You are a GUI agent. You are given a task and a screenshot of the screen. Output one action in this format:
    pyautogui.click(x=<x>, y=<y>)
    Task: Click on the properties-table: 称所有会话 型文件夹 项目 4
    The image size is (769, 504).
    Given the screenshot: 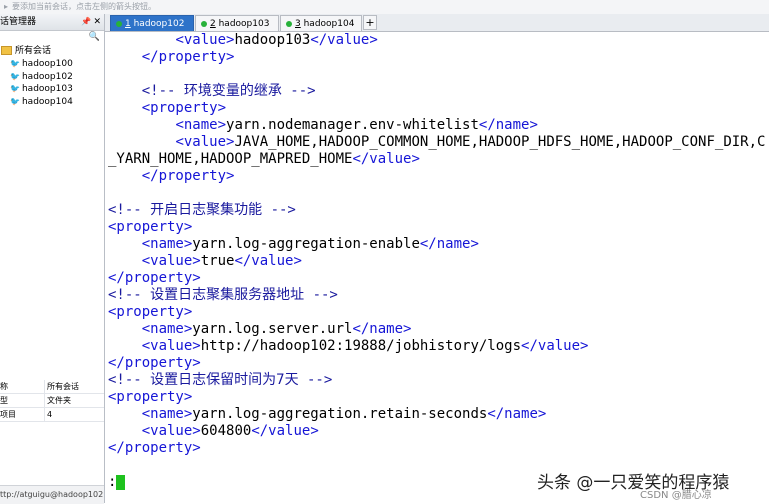 What is the action you would take?
    pyautogui.click(x=52, y=401)
    